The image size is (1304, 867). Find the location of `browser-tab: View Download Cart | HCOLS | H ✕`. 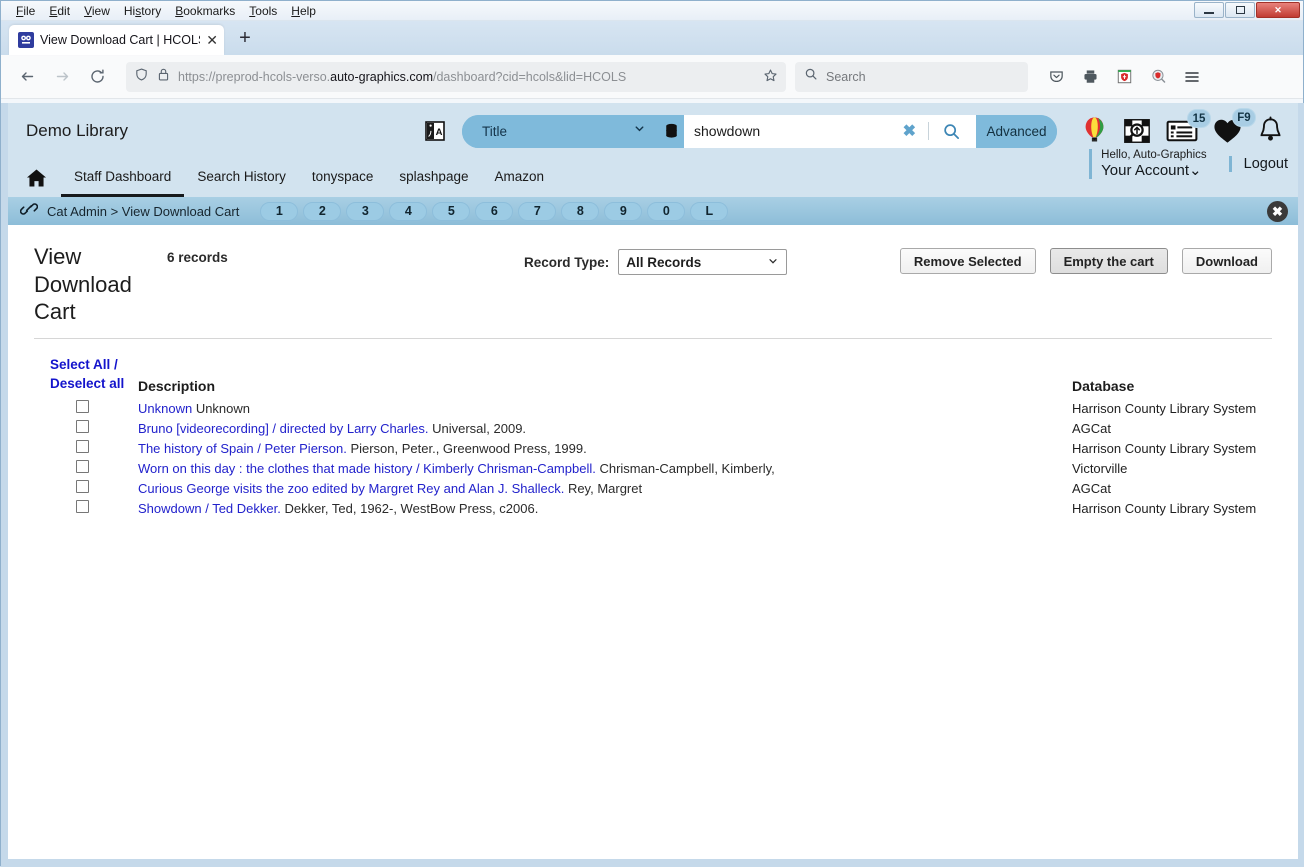

browser-tab: View Download Cart | HCOLS | H ✕ is located at coordinates (116, 40).